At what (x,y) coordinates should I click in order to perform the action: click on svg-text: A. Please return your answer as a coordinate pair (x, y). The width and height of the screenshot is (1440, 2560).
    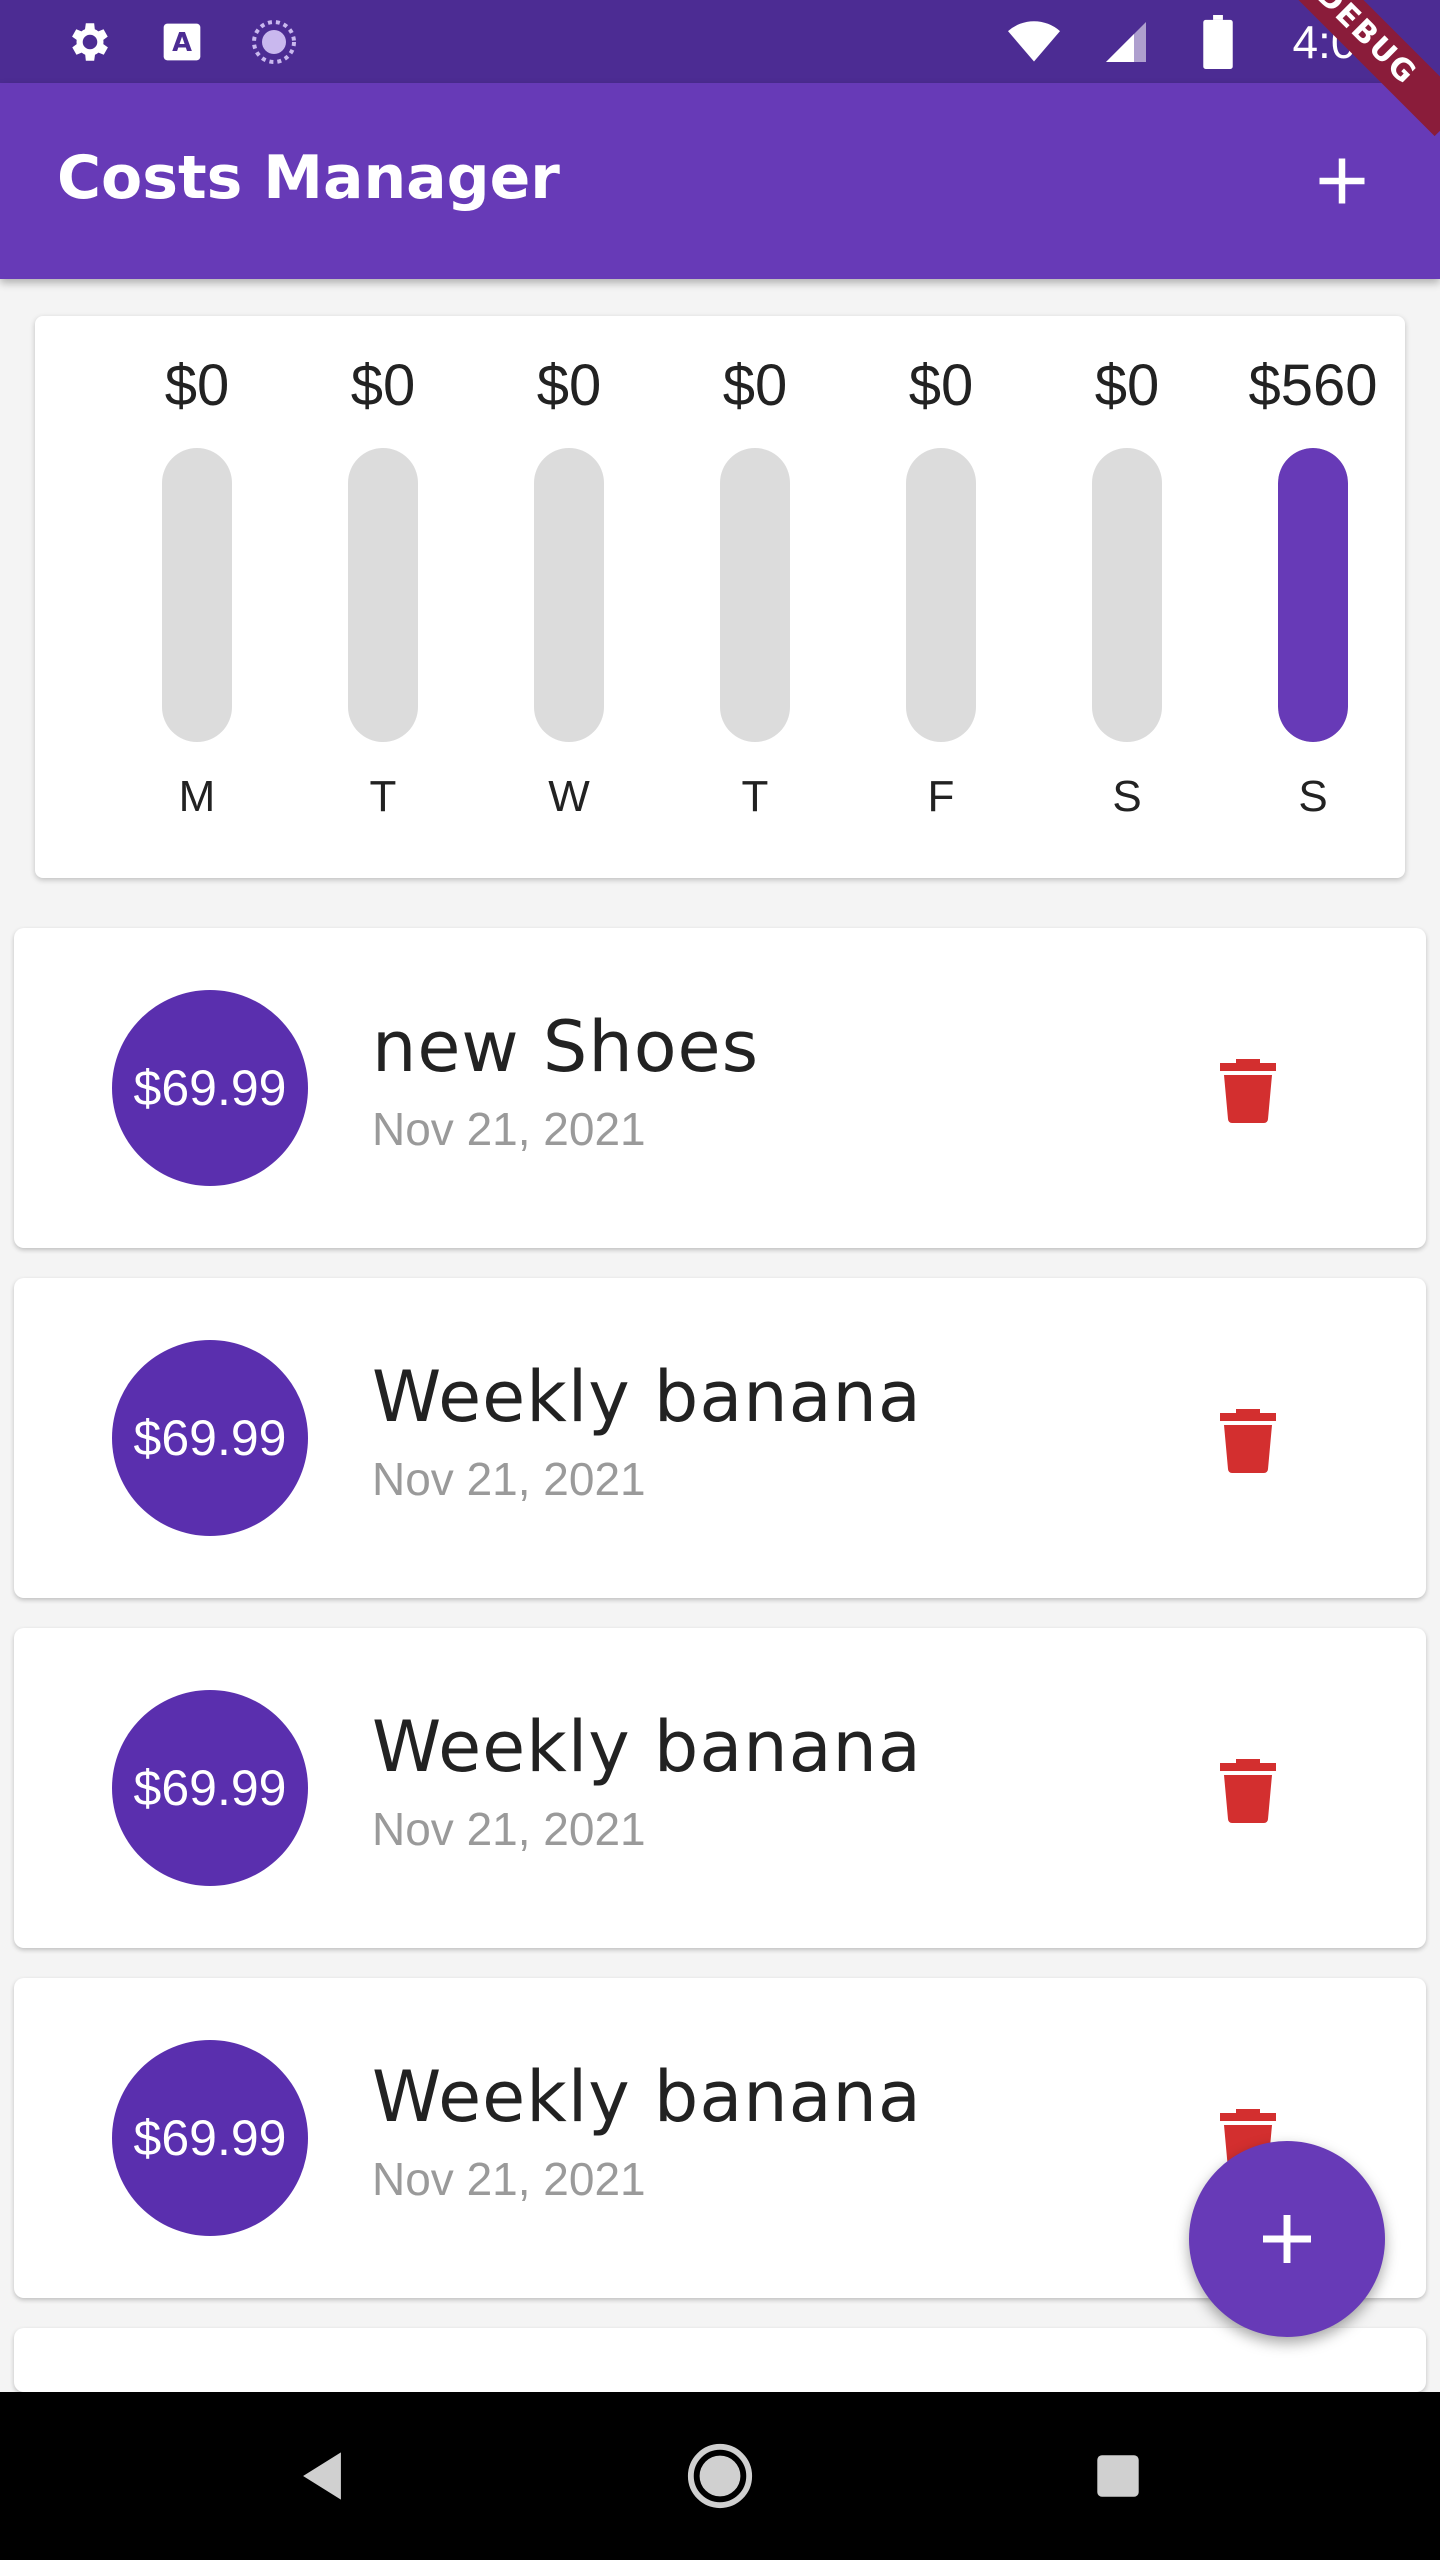
    Looking at the image, I should click on (182, 43).